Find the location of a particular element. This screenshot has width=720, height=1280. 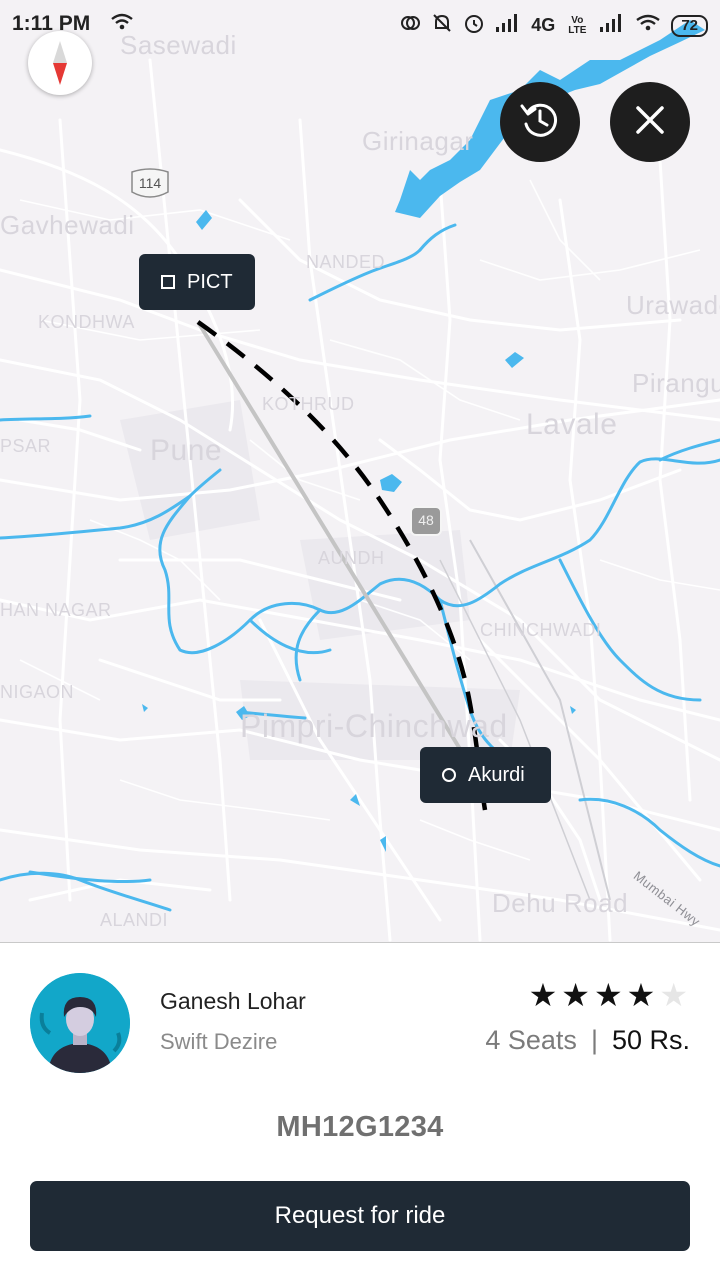

history-button is located at coordinates (540, 122).